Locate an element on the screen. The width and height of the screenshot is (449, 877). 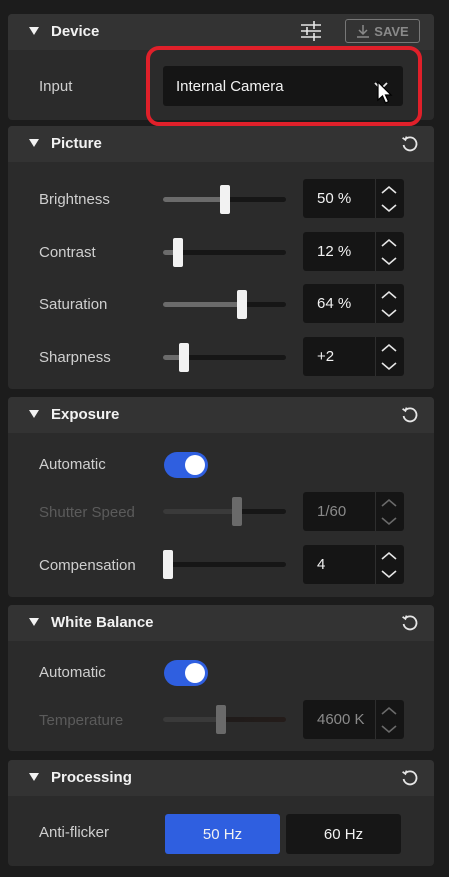
contrast-label: Contrast is located at coordinates (67, 252).